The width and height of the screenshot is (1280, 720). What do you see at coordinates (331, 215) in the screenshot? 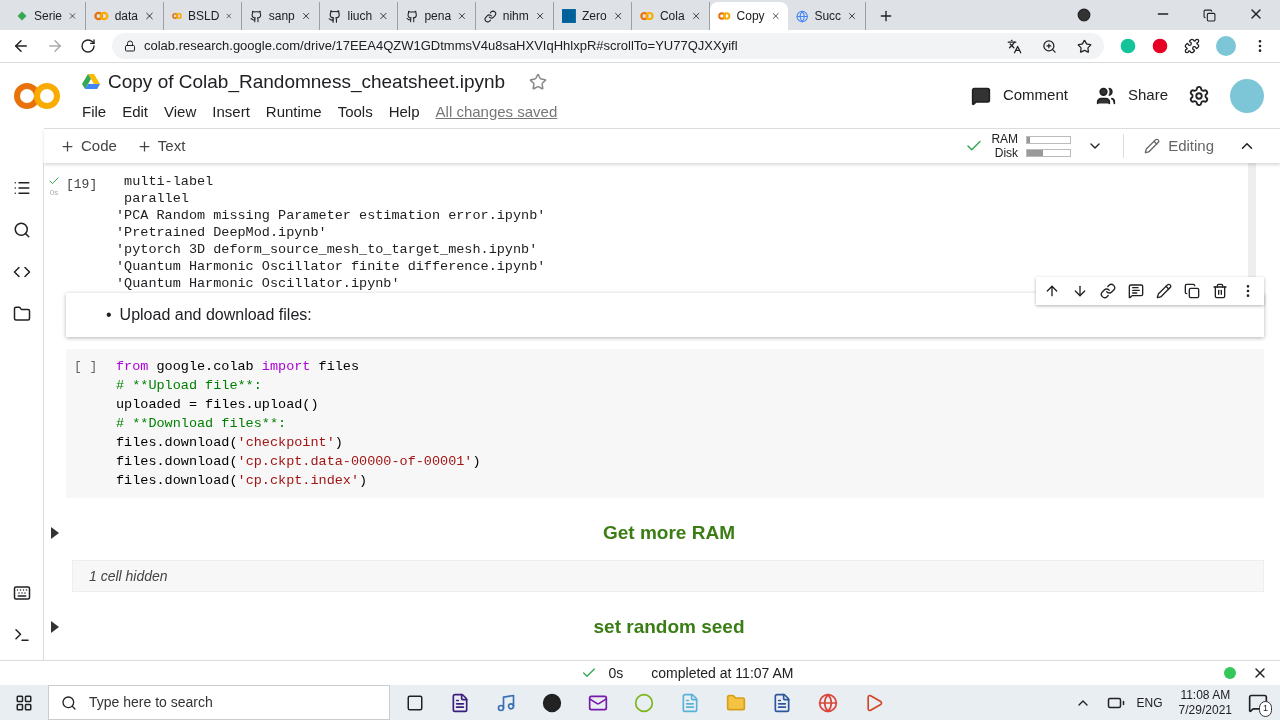
I see `output-line: 'PCA Random missing Parameter estimation error.ipynb'` at bounding box center [331, 215].